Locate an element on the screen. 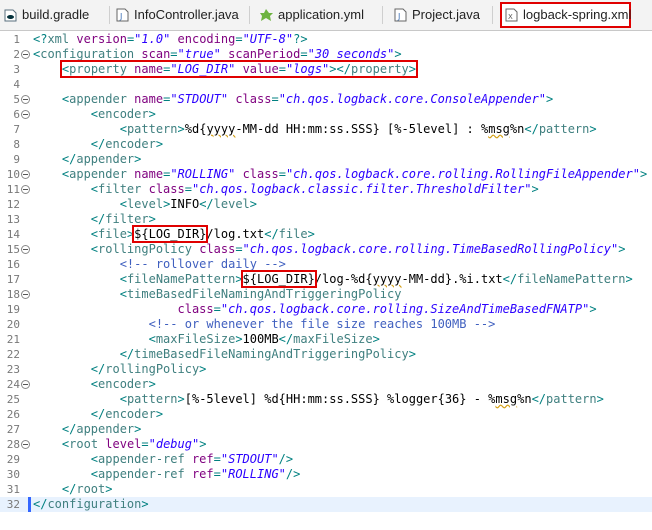  code-token: encoder is located at coordinates (123, 114).